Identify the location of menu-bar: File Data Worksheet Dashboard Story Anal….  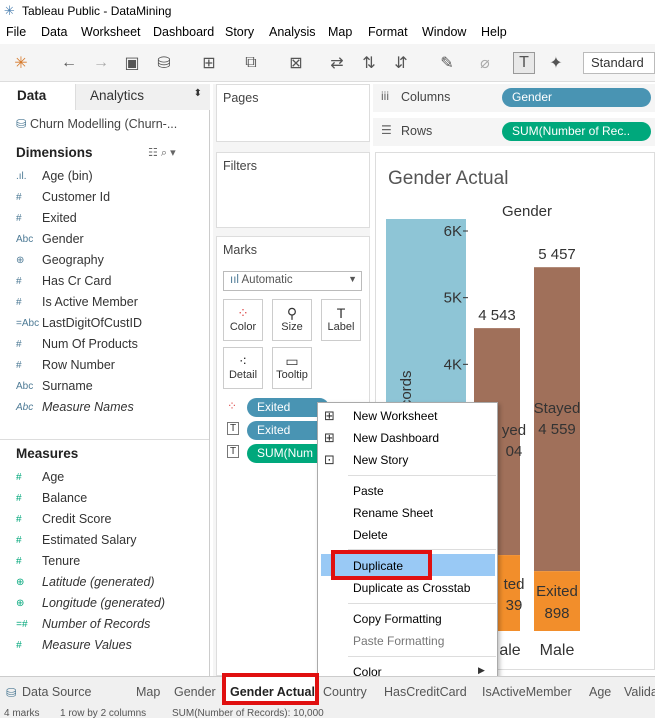
(327, 33).